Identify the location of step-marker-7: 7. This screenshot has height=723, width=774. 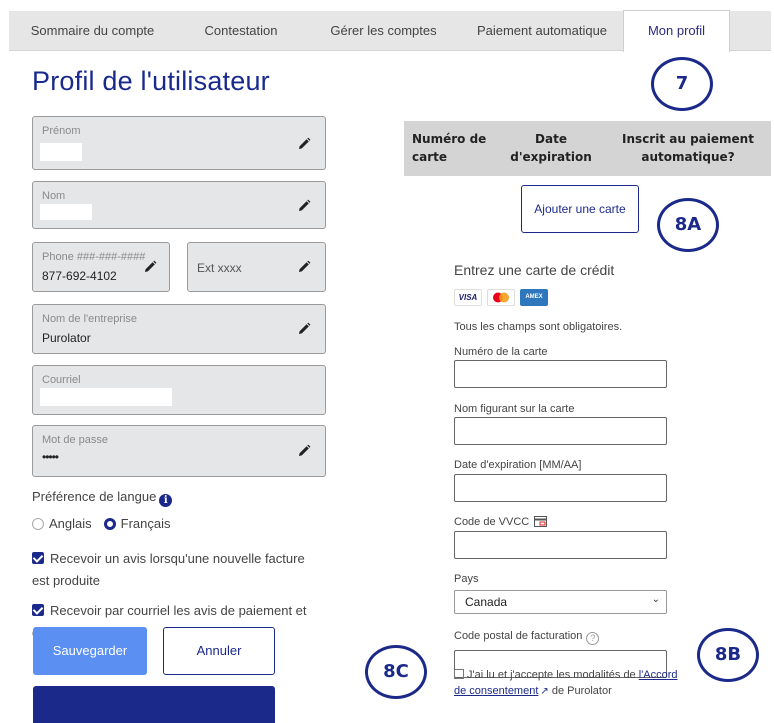
(682, 84).